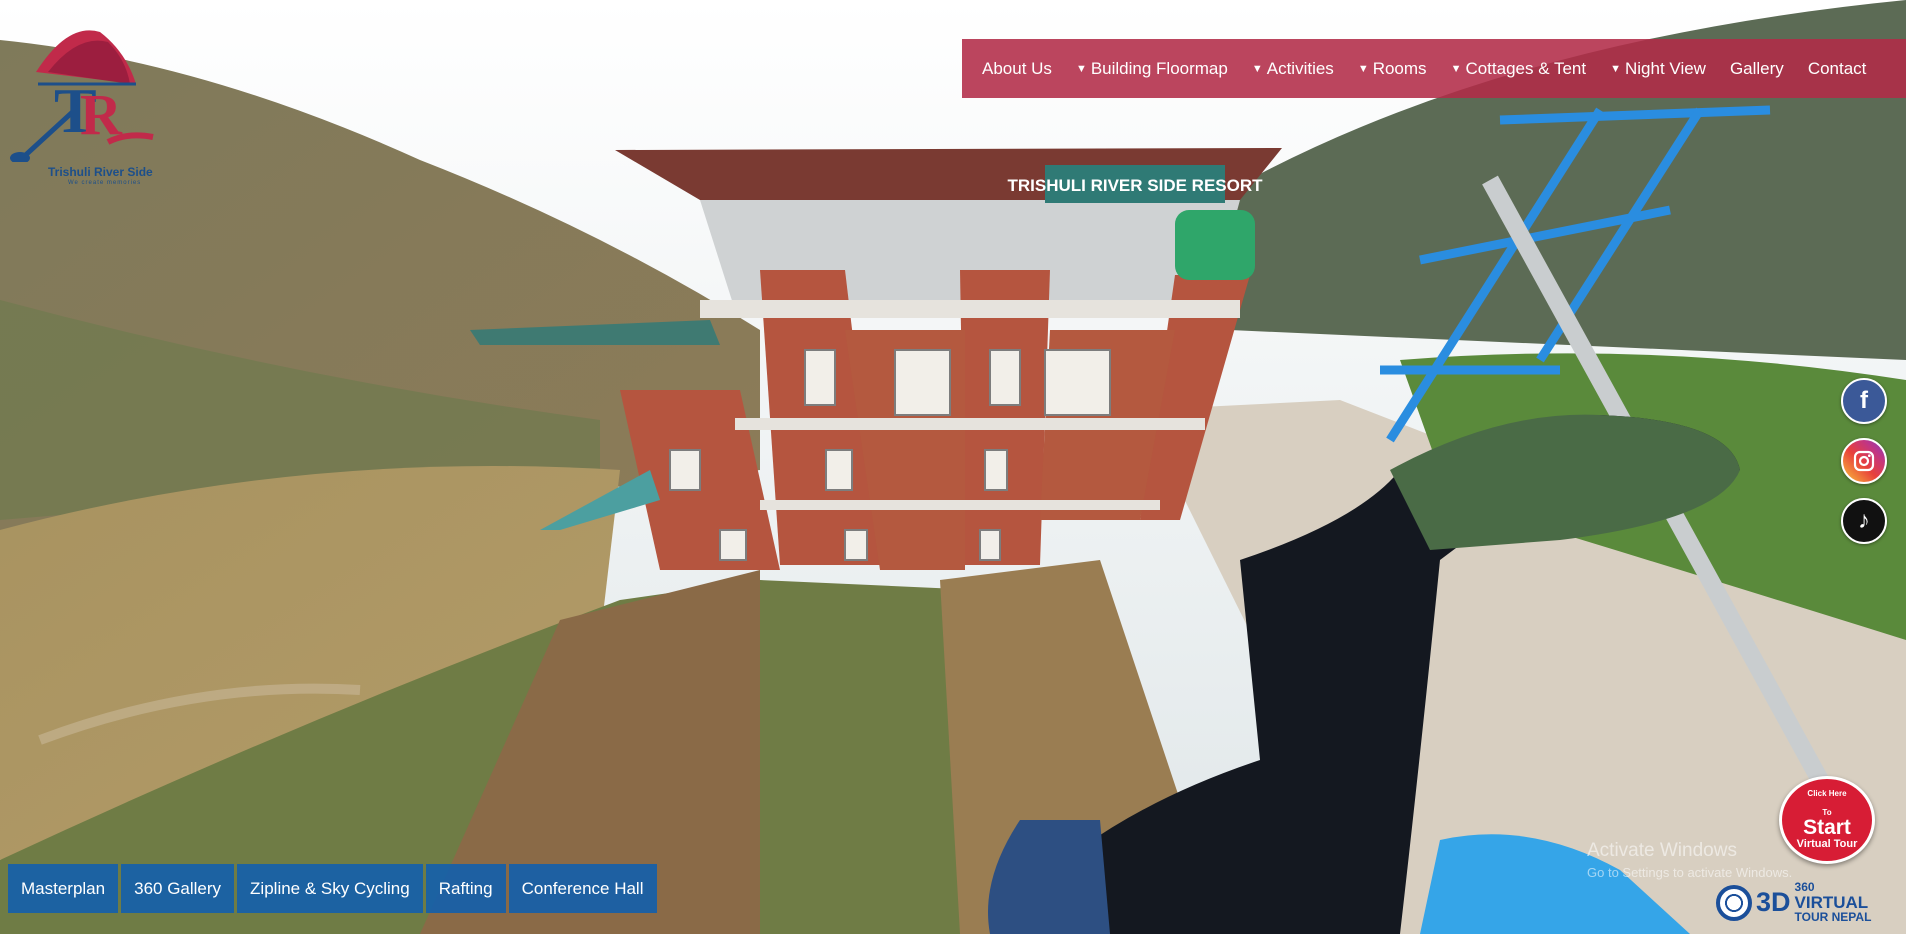 This screenshot has width=1906, height=934. I want to click on nav-label: Building Floormap, so click(1159, 68).